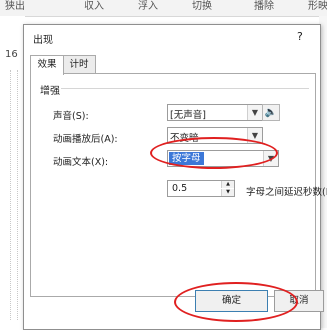  I want to click on after-animation-label: 动画播放后(A):, so click(85, 139).